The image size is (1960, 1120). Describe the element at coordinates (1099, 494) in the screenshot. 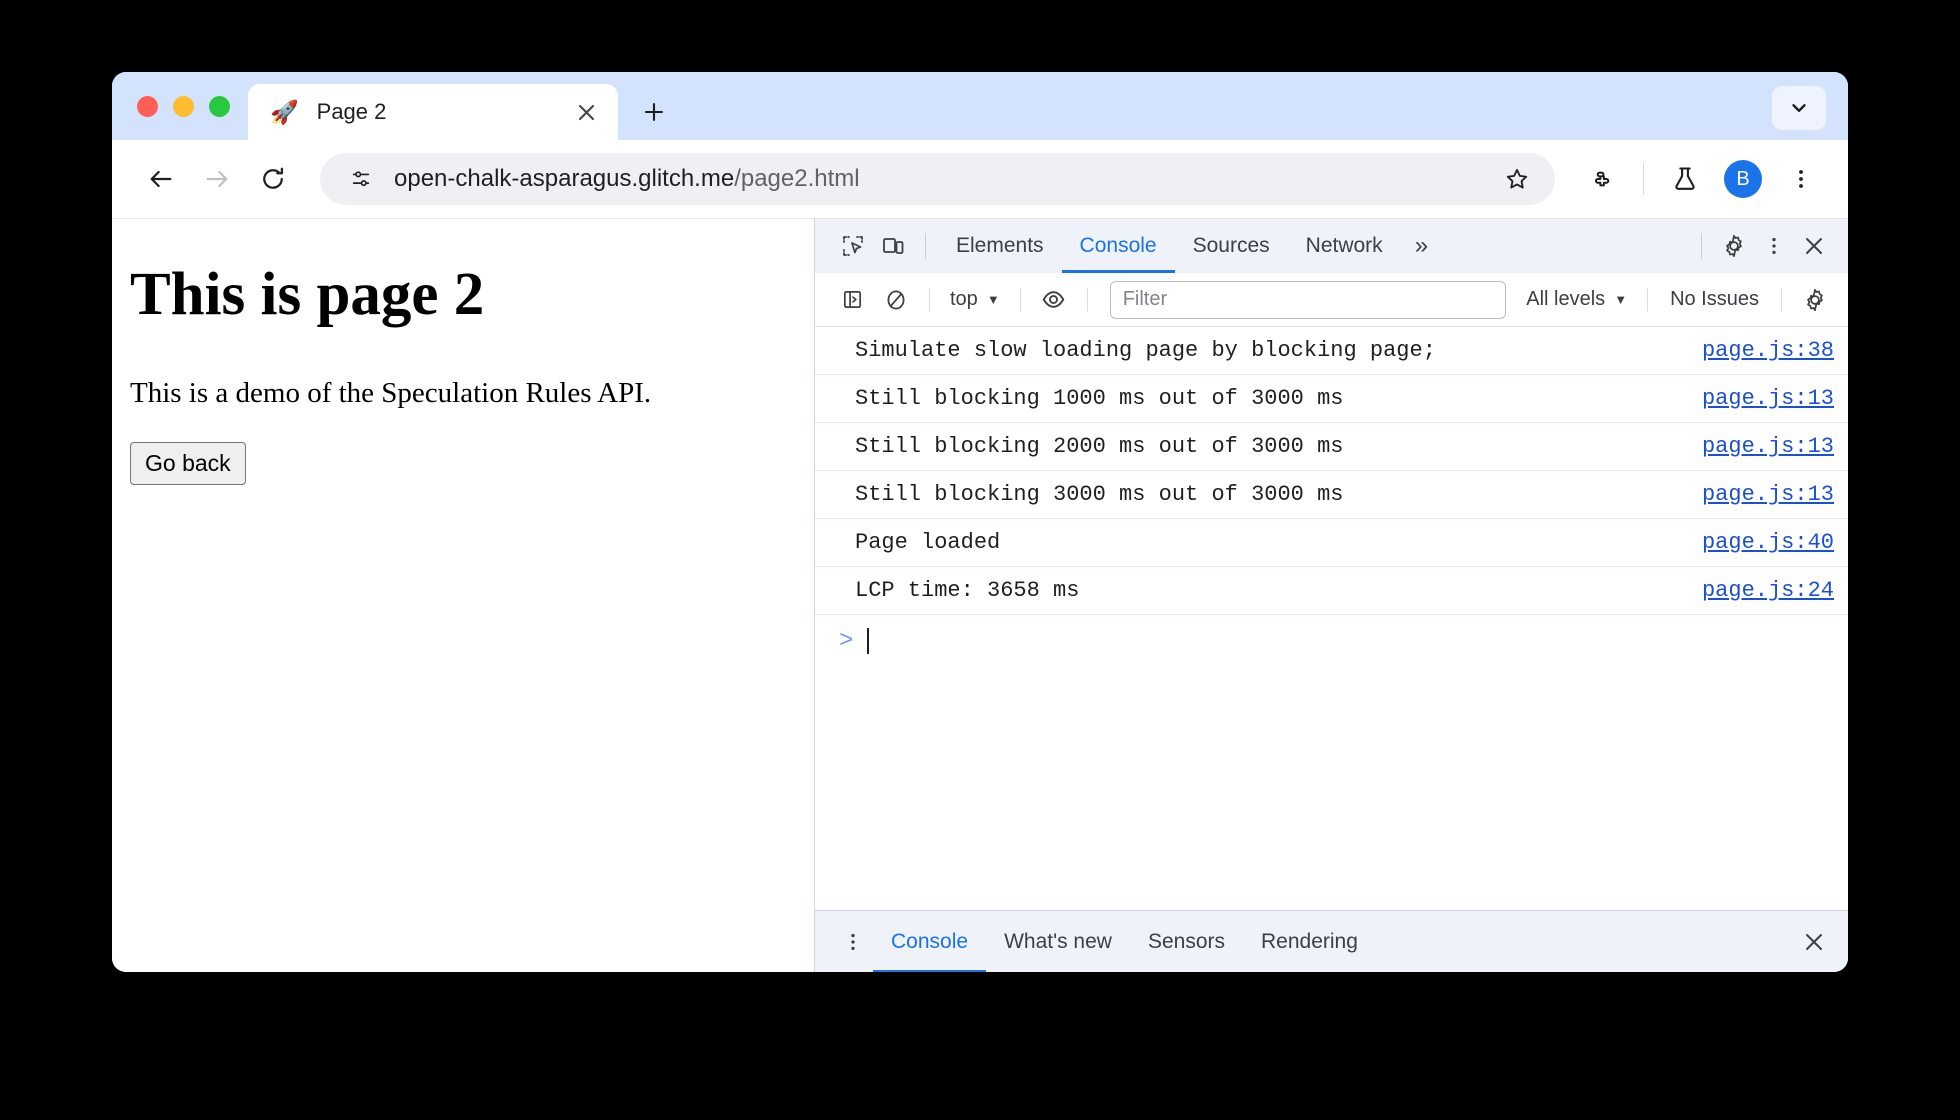

I see `console-message-text: Still blocking 3000 ms out of 3000 ms` at that location.